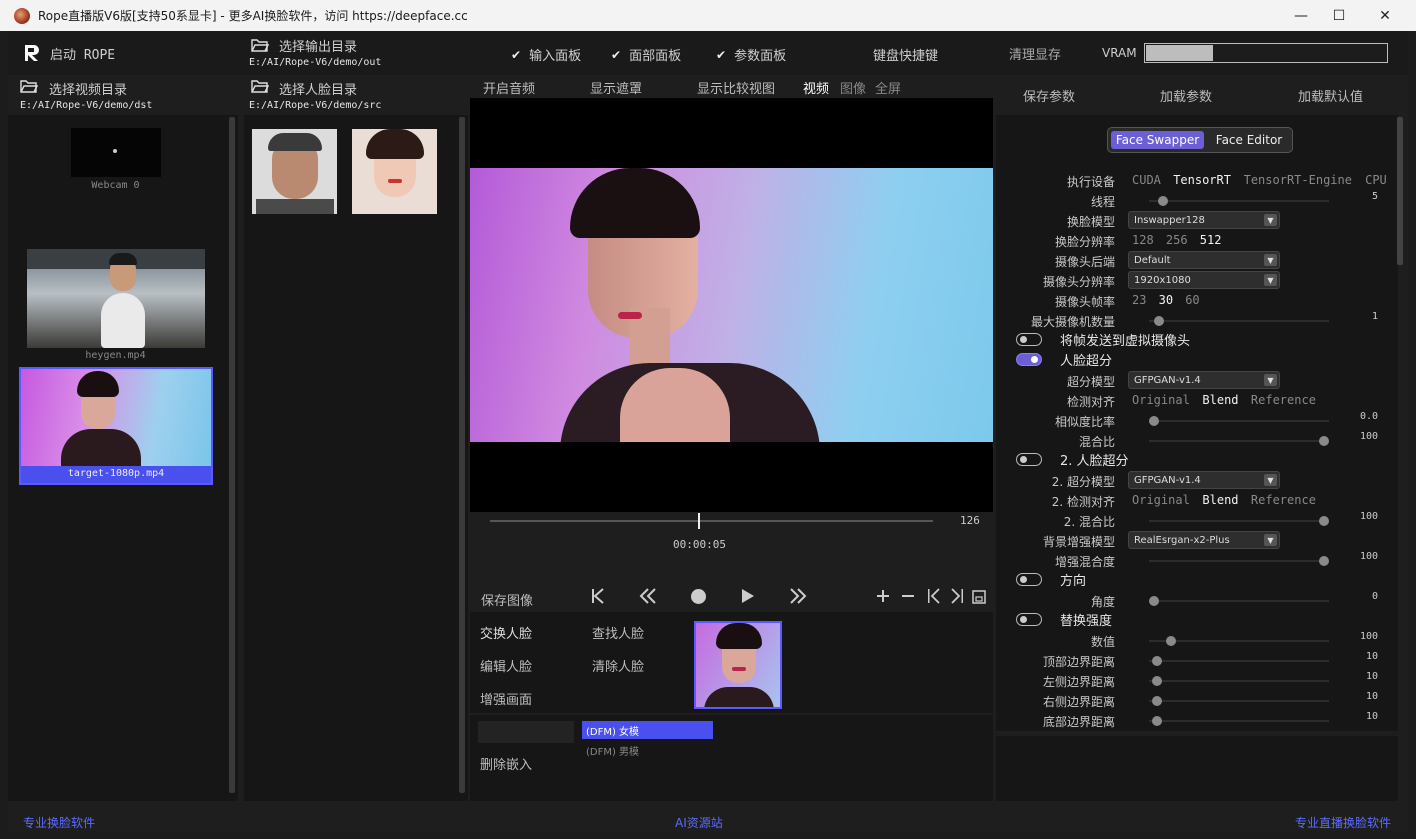  I want to click on swap-res-option: 128, so click(1143, 240).